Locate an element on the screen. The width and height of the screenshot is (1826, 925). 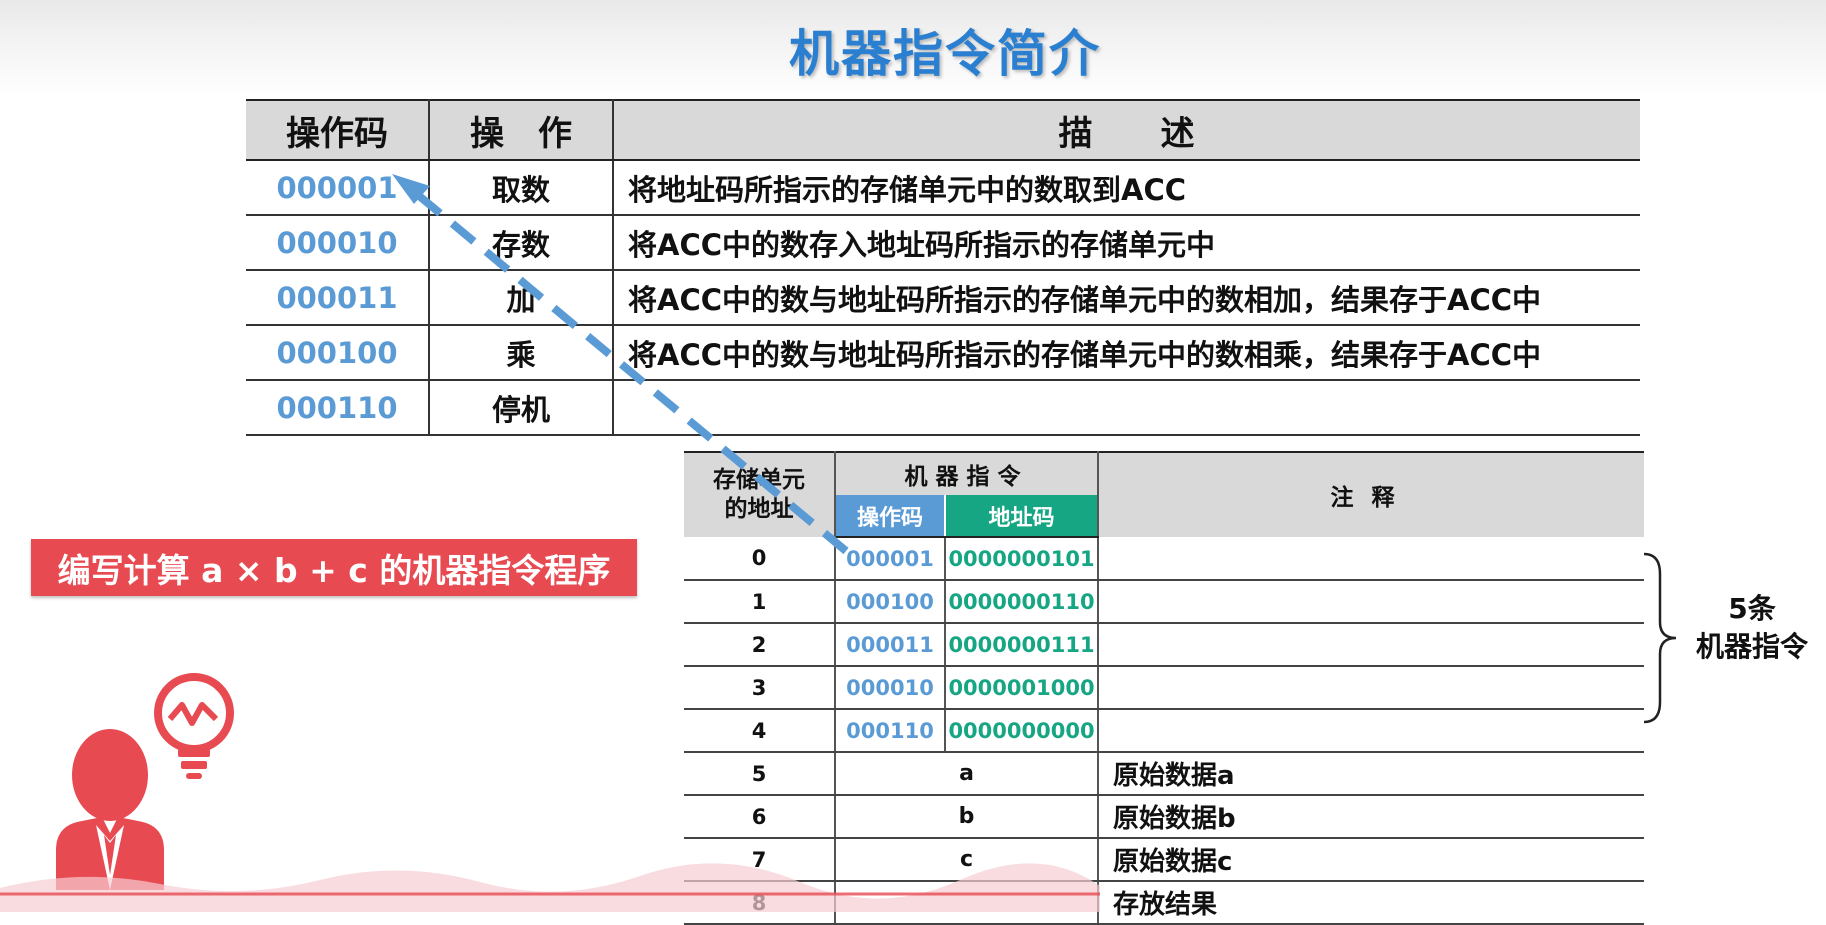
dashed-arrow is located at coordinates (620, 364).